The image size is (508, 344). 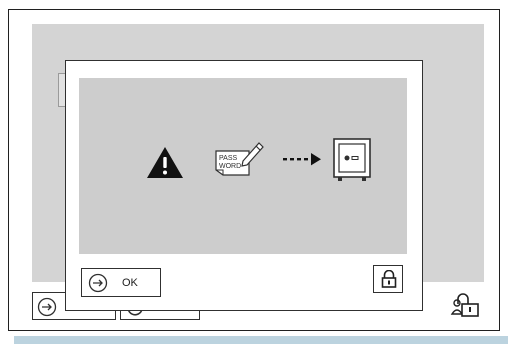 I want to click on ok-button-label: OK, so click(x=130, y=283).